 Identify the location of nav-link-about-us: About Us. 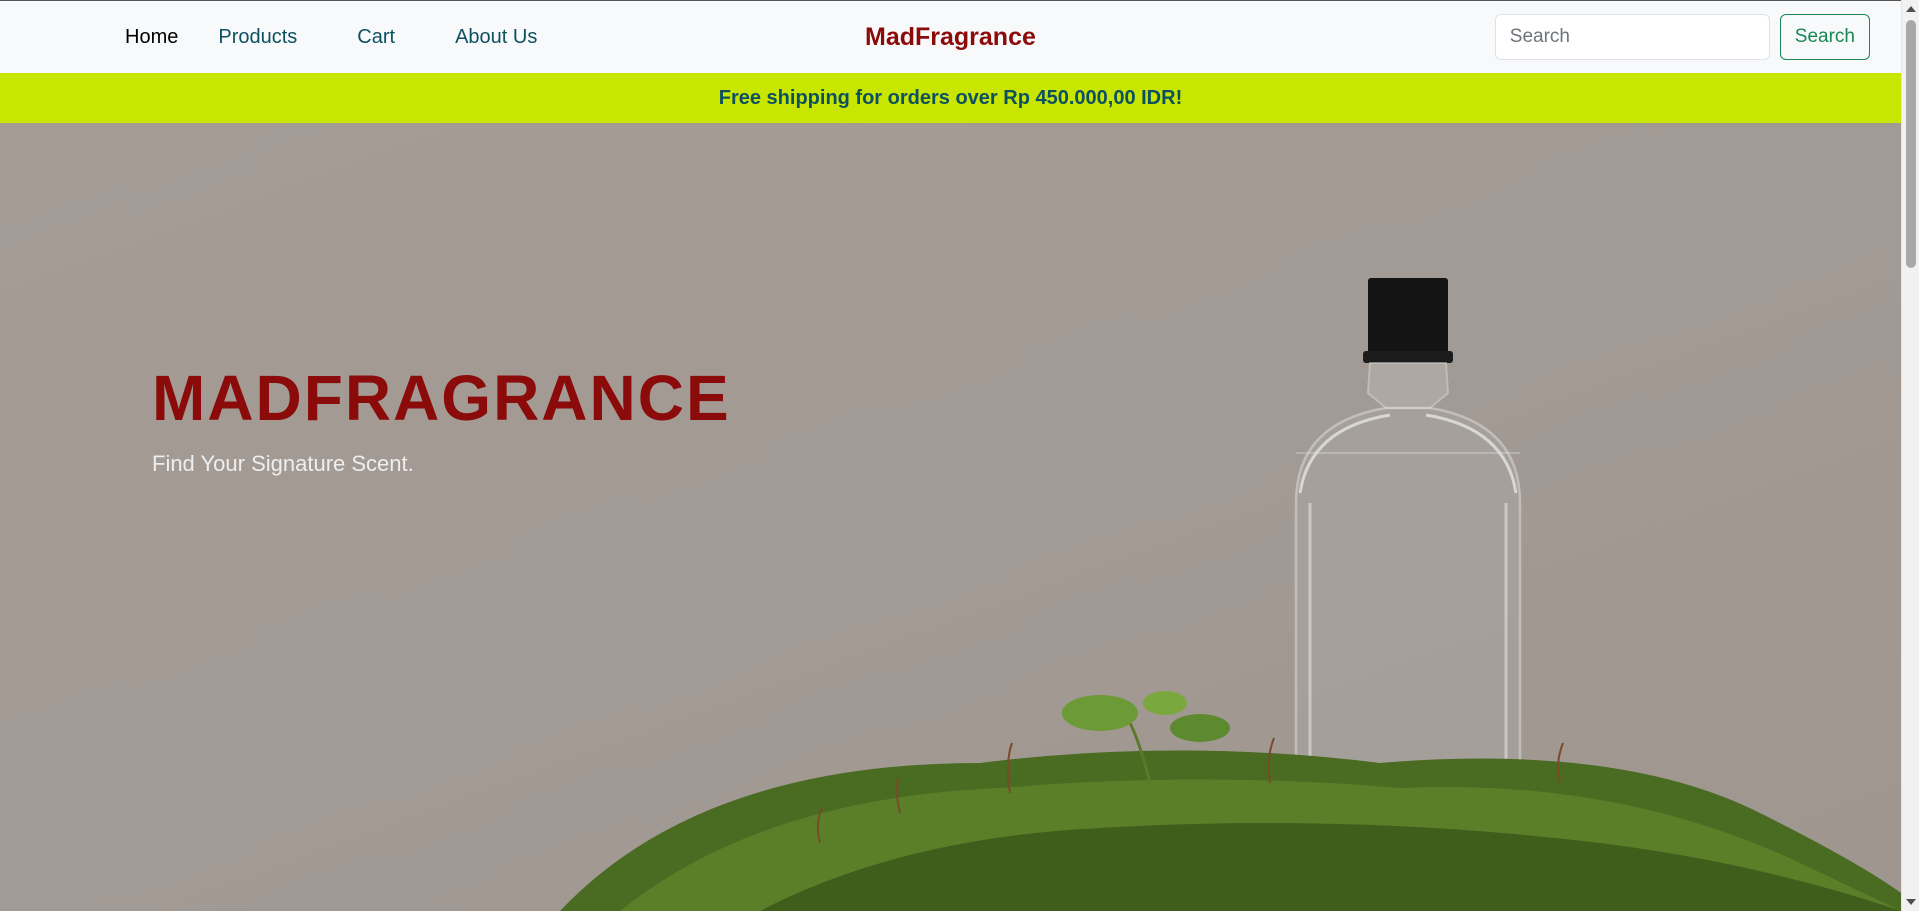
(496, 37).